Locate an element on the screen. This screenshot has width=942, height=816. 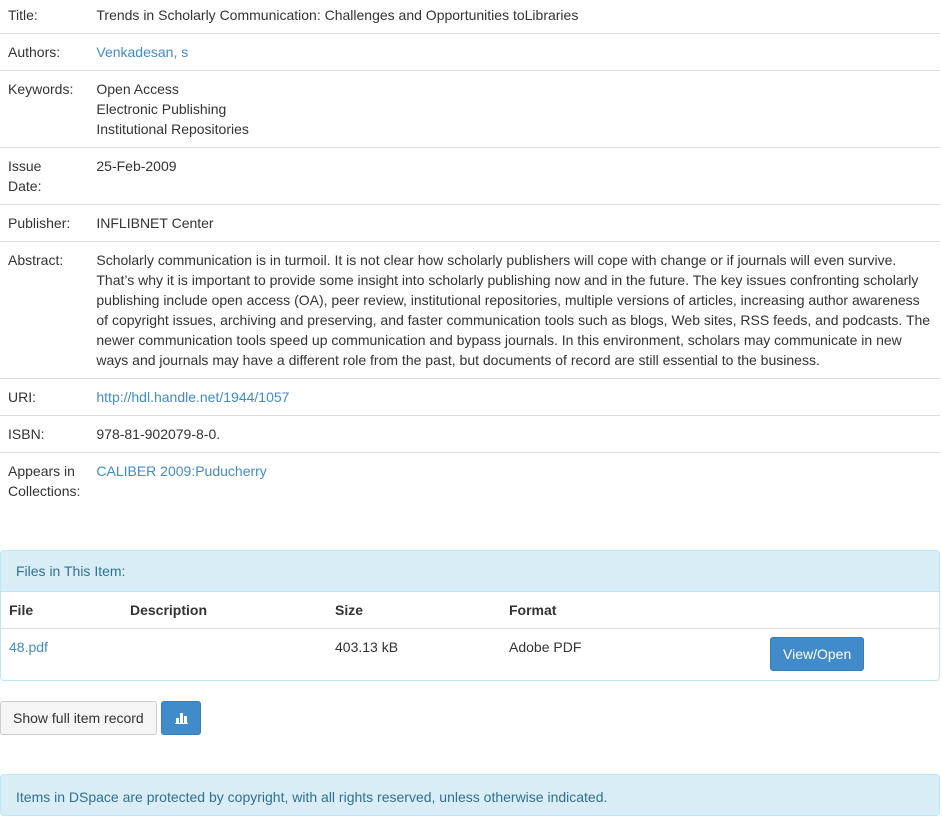
metadata-label-line: Appears in is located at coordinates (41, 471).